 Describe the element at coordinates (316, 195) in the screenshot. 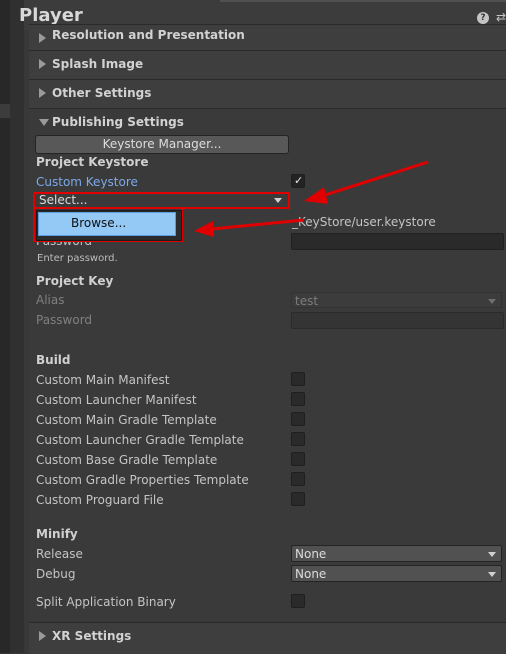

I see `arrow-to-select-head` at that location.